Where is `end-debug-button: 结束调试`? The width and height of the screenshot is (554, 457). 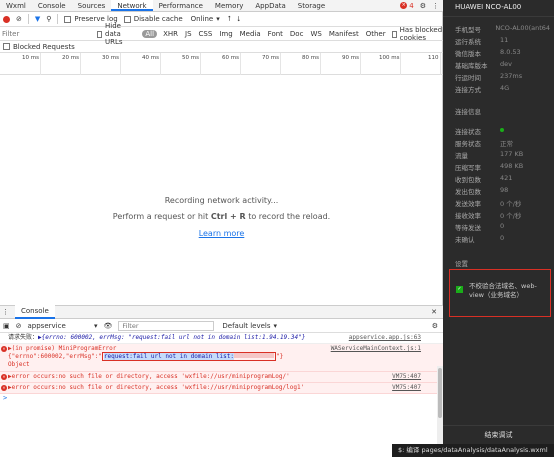
end-debug-button: 结束调试 is located at coordinates (498, 434).